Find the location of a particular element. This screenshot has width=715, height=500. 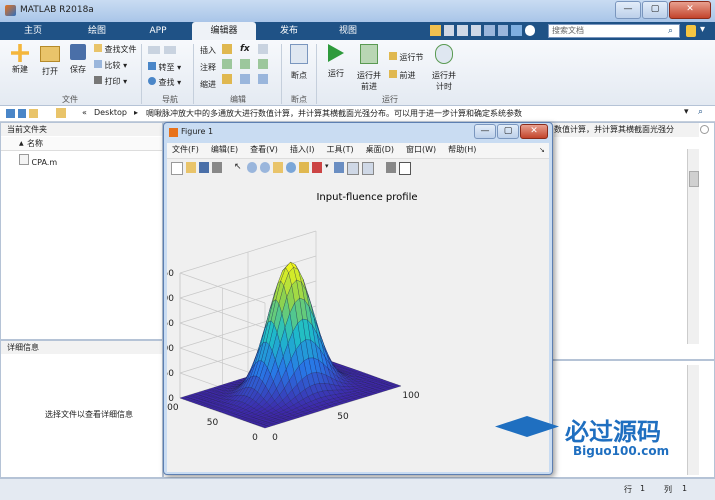

run-button: 运行 is located at coordinates (336, 61).